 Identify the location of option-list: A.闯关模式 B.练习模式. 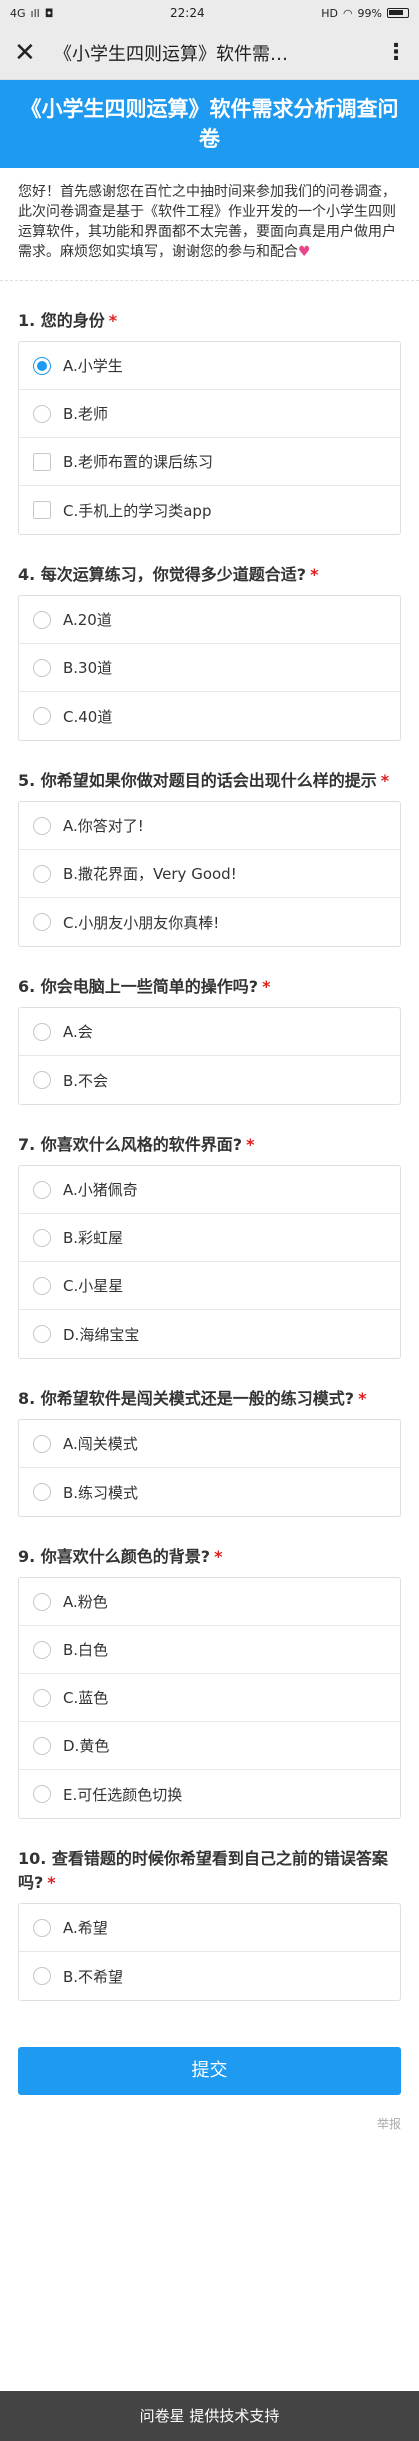
(209, 1468).